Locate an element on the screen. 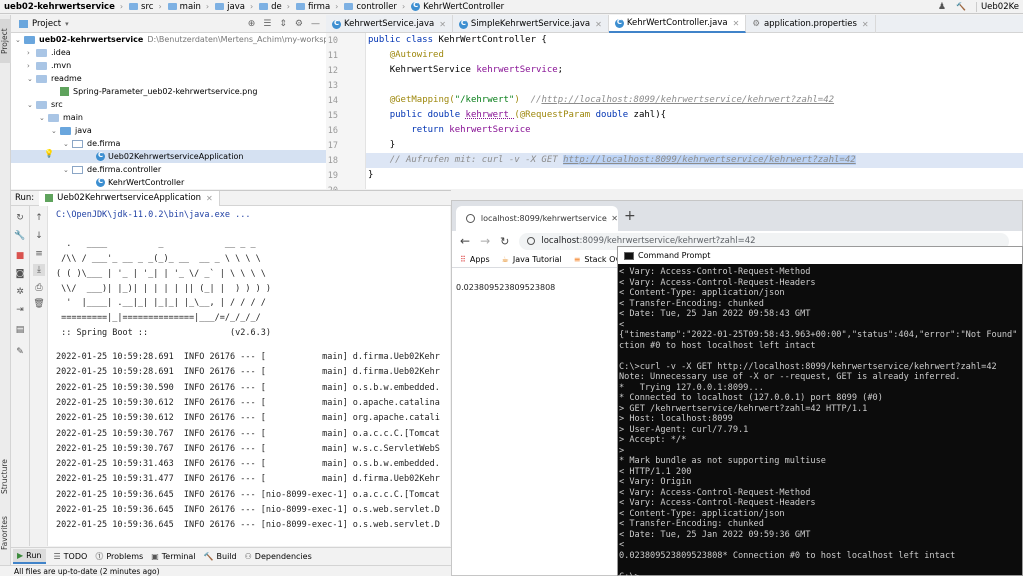 The width and height of the screenshot is (1023, 576). cmd-title-bar: Command Prompt is located at coordinates (820, 255).